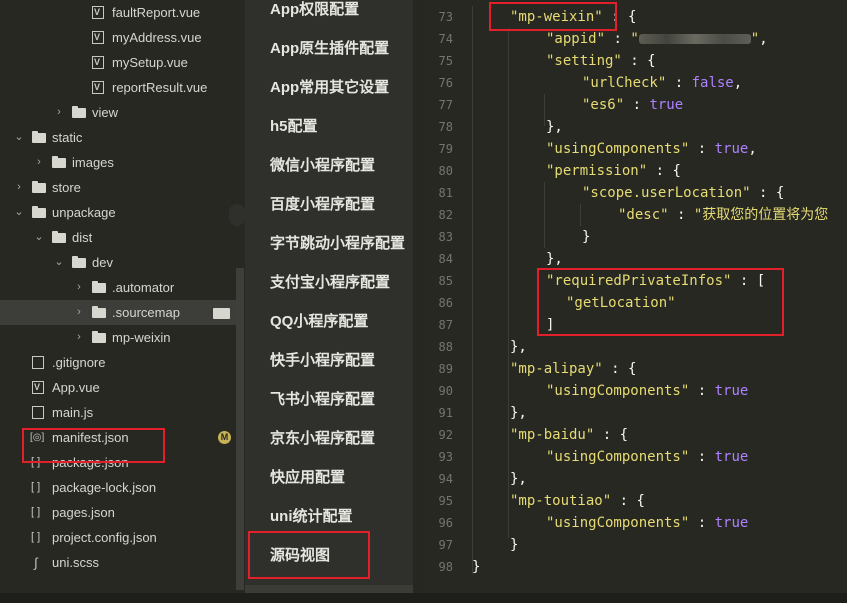 The height and width of the screenshot is (603, 847). I want to click on tree-item: package.json, so click(118, 462).